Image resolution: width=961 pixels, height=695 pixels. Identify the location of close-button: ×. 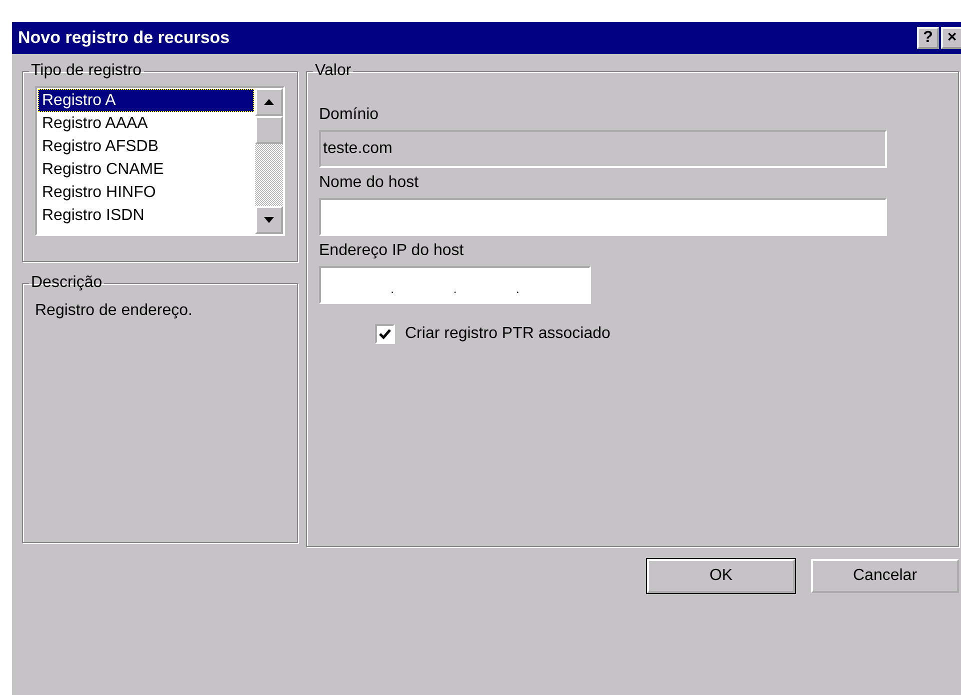
(951, 38).